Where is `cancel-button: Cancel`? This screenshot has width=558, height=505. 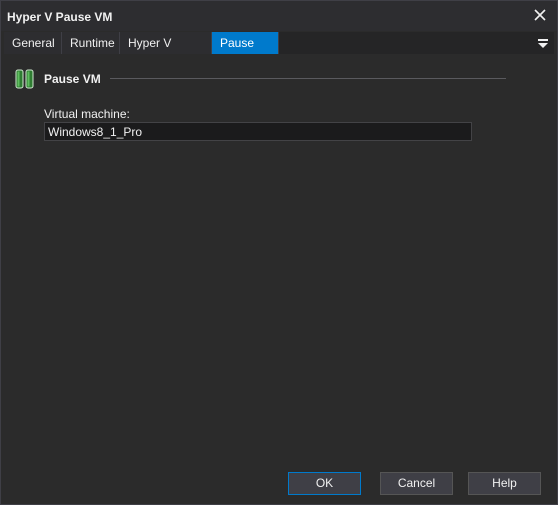
cancel-button: Cancel is located at coordinates (416, 483).